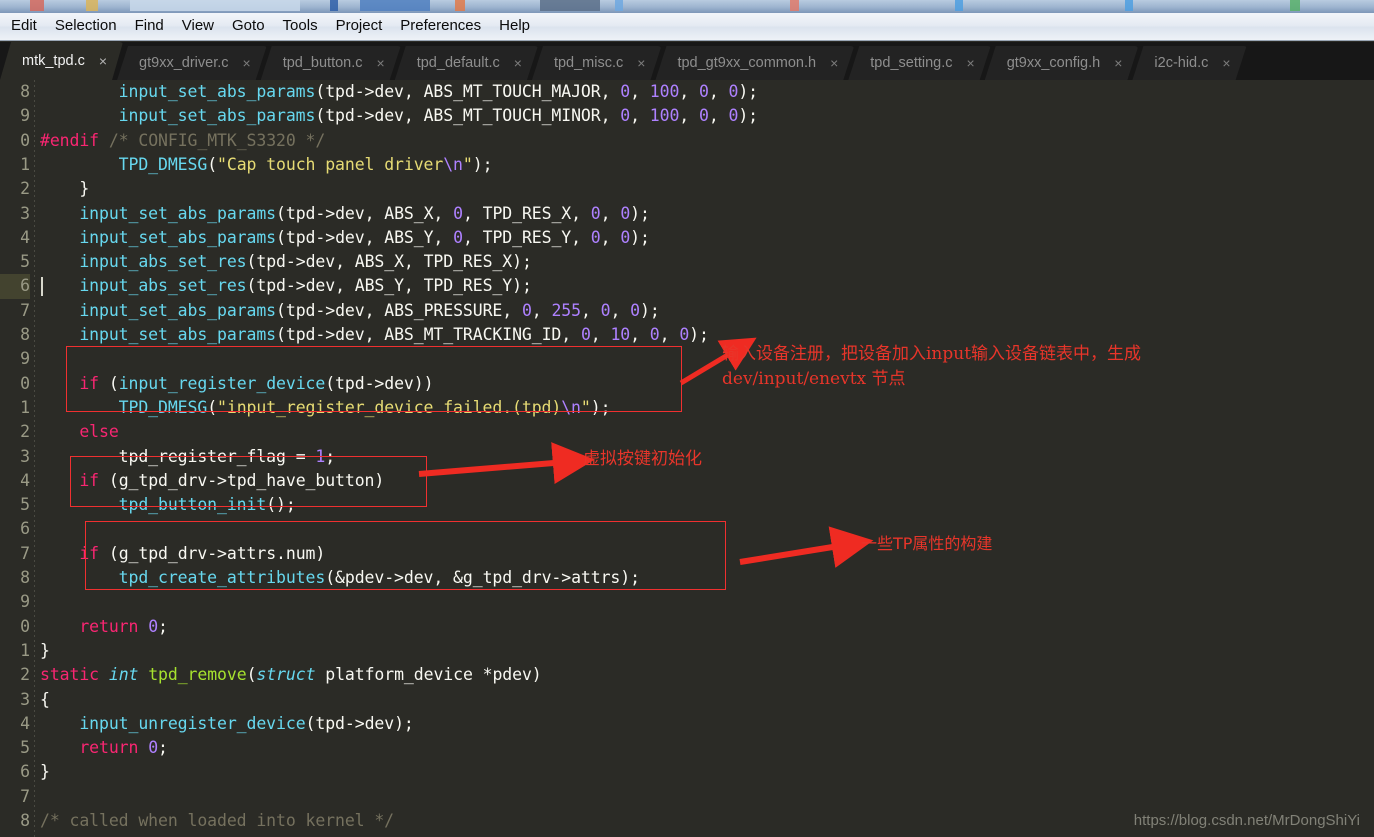 This screenshot has height=837, width=1374. I want to click on menu-item-goto: Goto, so click(248, 26).